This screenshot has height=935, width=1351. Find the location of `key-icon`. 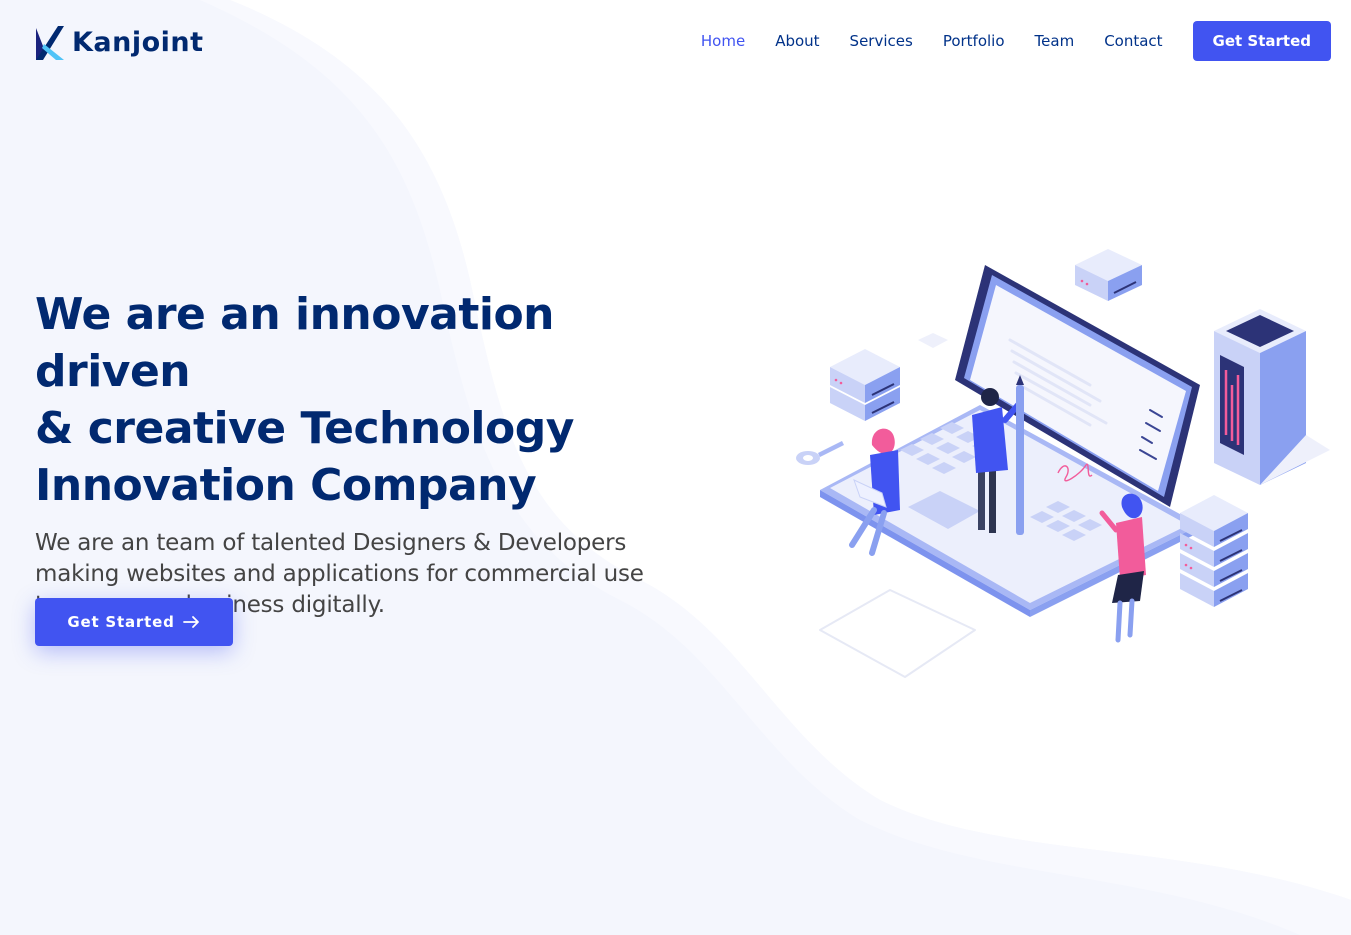

key-icon is located at coordinates (820, 453).